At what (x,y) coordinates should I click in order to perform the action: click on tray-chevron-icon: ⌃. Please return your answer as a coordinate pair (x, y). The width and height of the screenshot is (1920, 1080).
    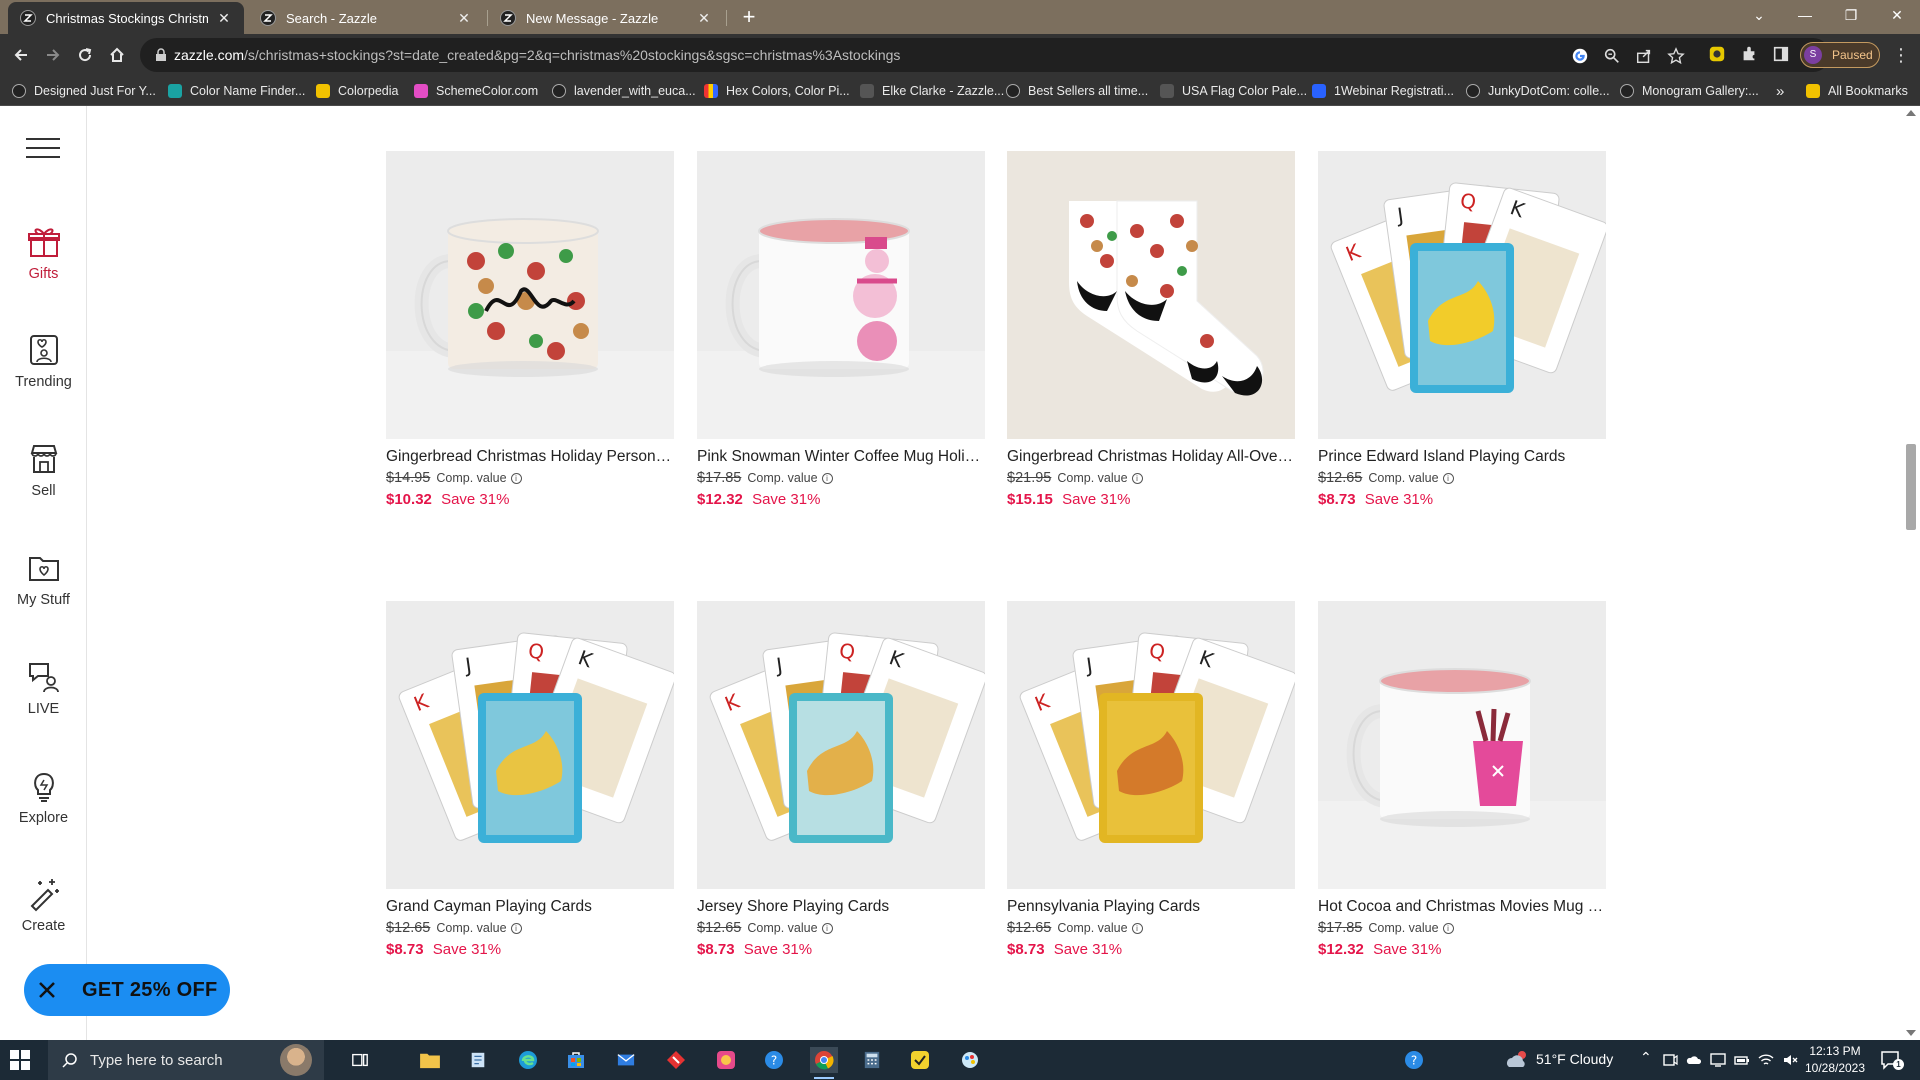
    Looking at the image, I should click on (1646, 1057).